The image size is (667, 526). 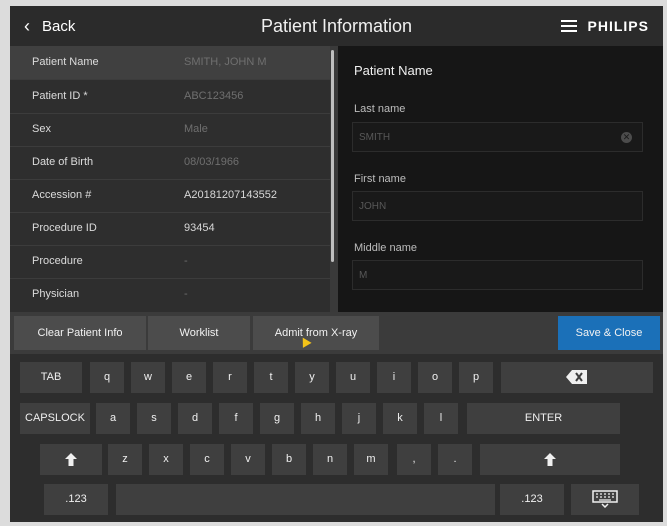 I want to click on key-enter: ENTER, so click(x=543, y=418).